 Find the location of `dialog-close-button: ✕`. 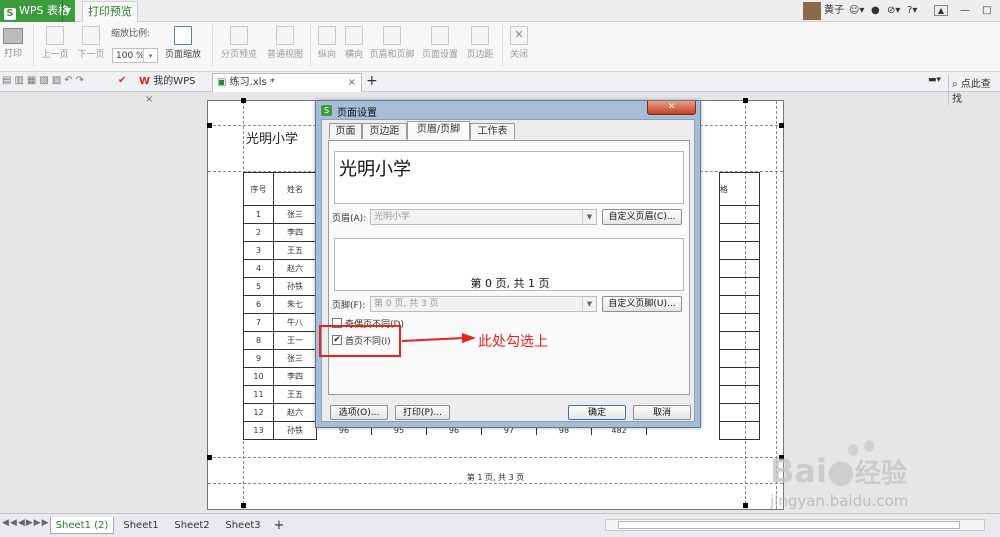

dialog-close-button: ✕ is located at coordinates (671, 108).